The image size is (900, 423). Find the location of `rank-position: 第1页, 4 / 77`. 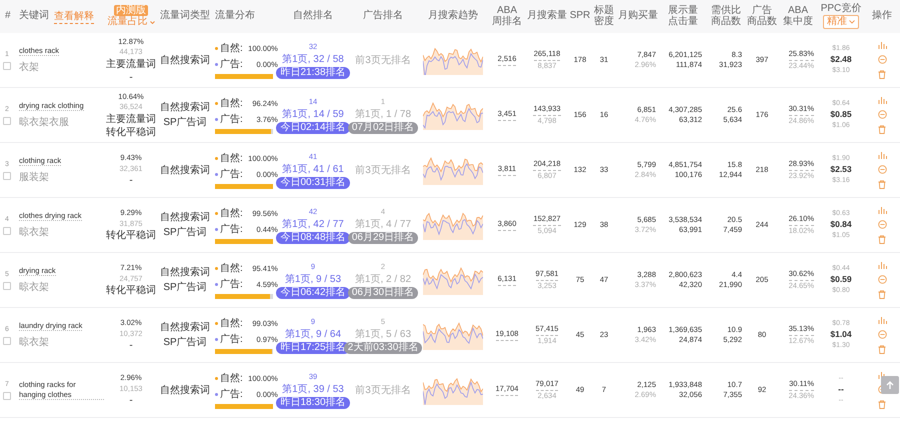

rank-position: 第1页, 4 / 77 is located at coordinates (383, 224).